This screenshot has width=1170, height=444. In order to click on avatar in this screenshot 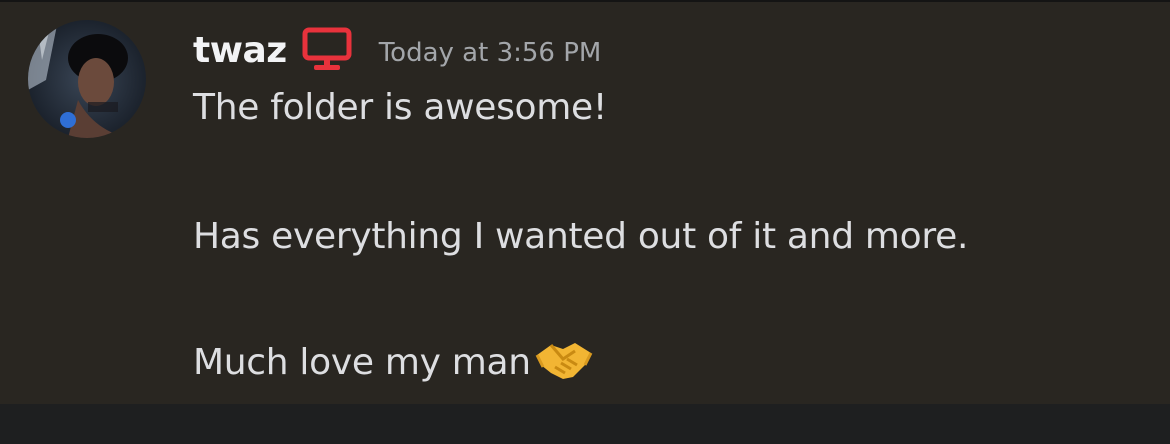, I will do `click(87, 79)`.